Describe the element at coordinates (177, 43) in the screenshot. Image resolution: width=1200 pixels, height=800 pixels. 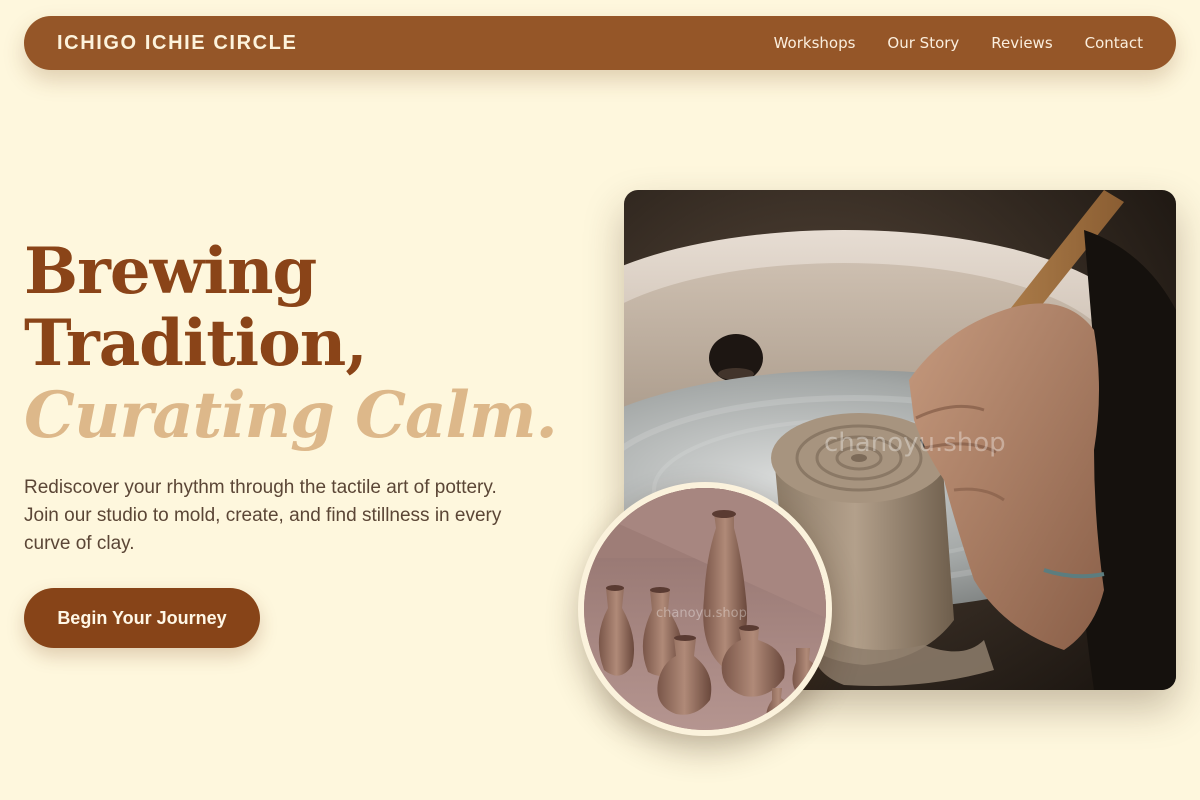
I see `brand-logo-text: ICHIGO ICHIE CIRCLE` at that location.